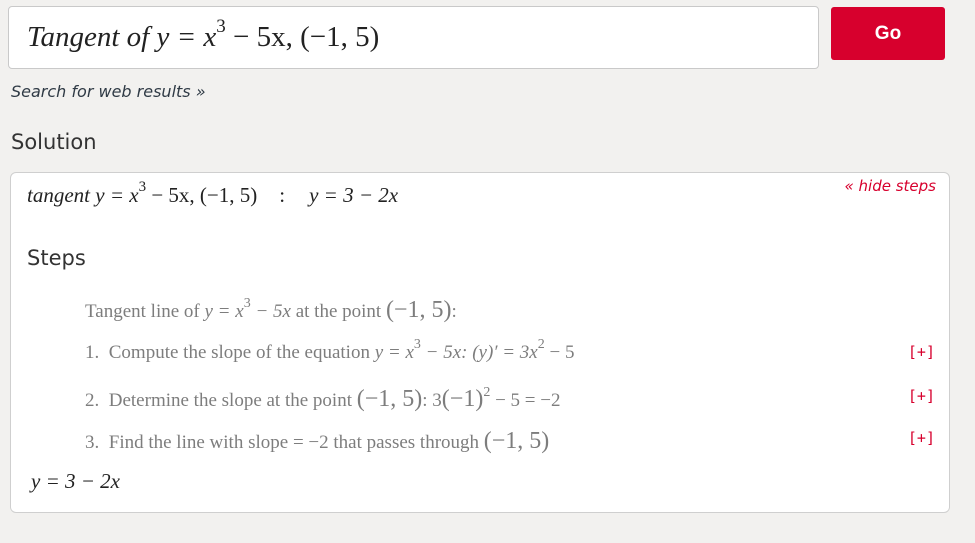  Describe the element at coordinates (921, 352) in the screenshot. I see `step-1-expand-button: [+]` at that location.